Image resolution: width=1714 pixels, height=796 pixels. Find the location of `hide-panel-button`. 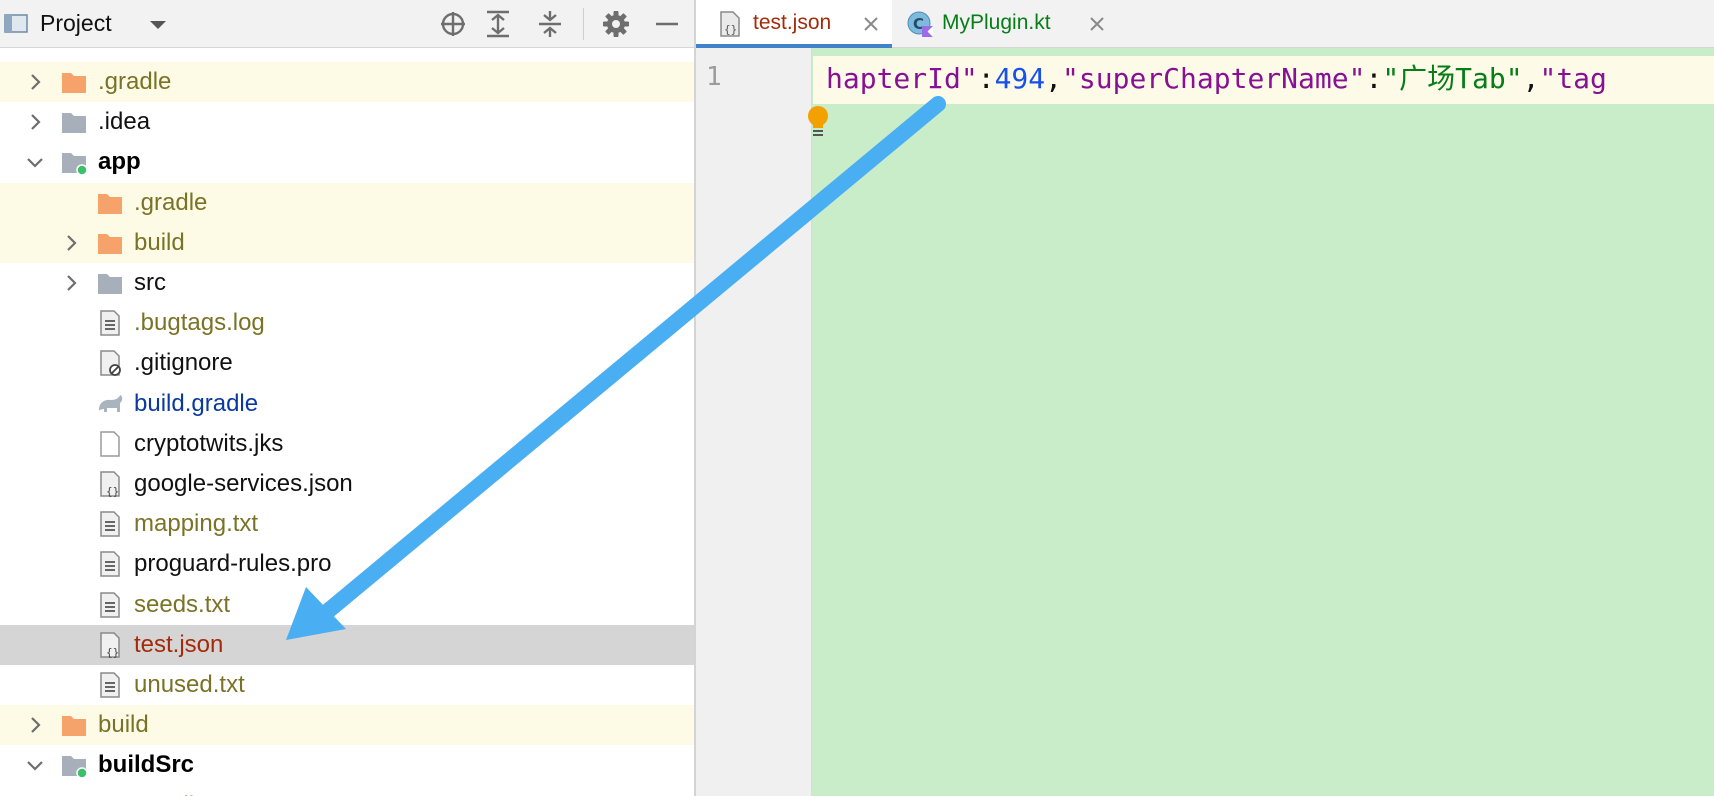

hide-panel-button is located at coordinates (667, 24).